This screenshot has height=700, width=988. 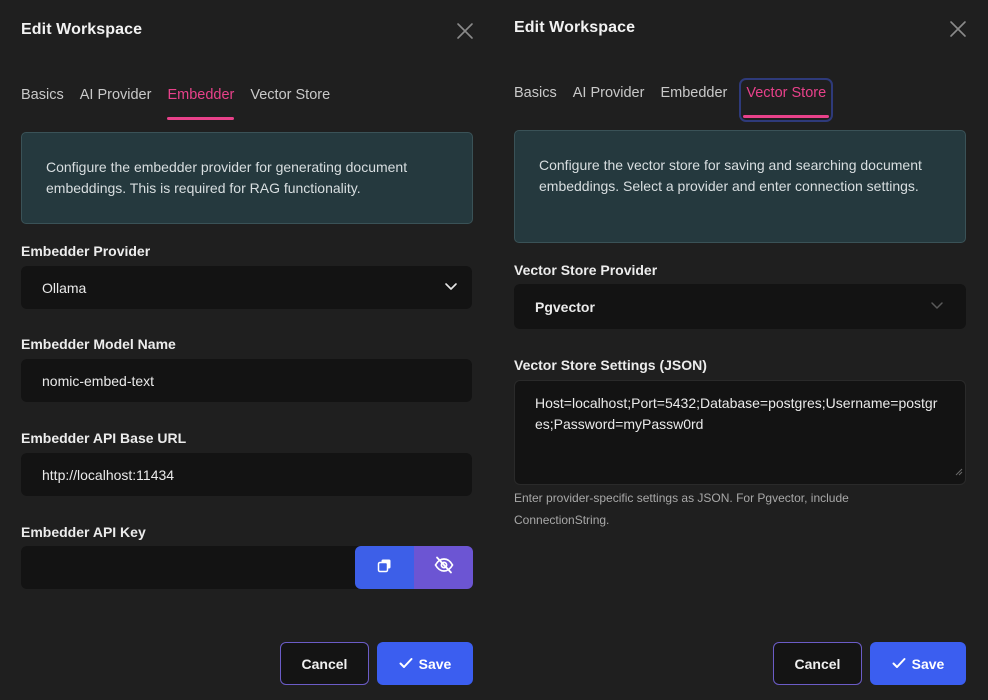 I want to click on copy-api-key-button, so click(x=384, y=567).